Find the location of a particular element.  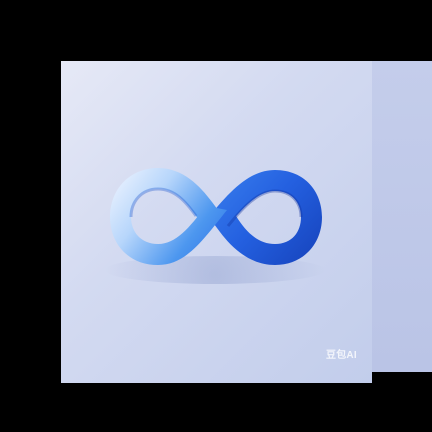

infinity-symbol-icon is located at coordinates (215, 226).